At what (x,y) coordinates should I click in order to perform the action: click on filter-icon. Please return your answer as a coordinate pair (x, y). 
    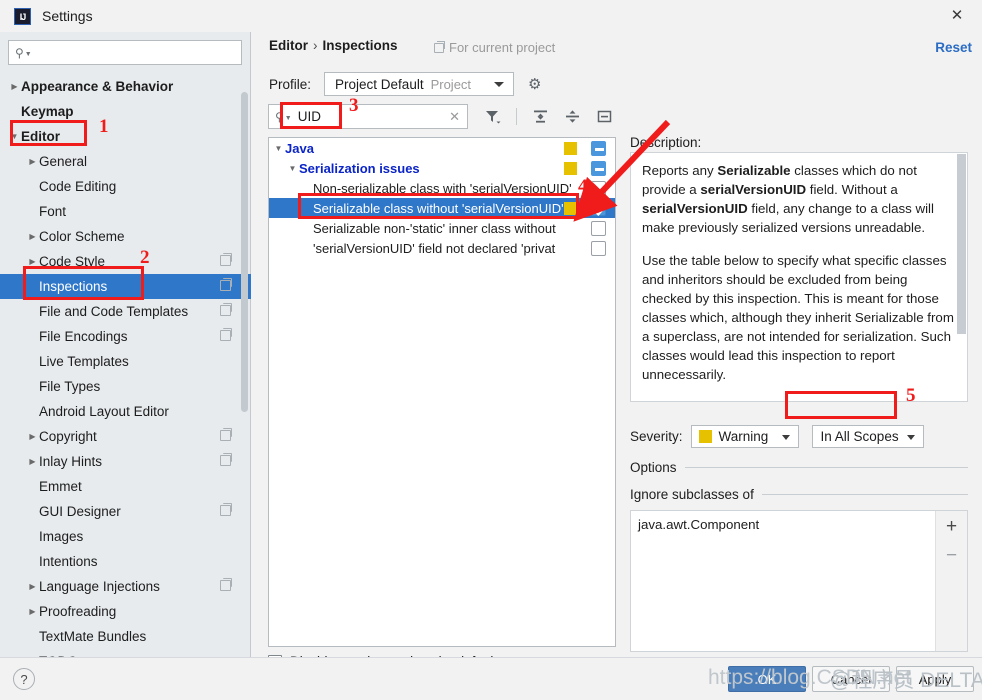
    Looking at the image, I should click on (492, 116).